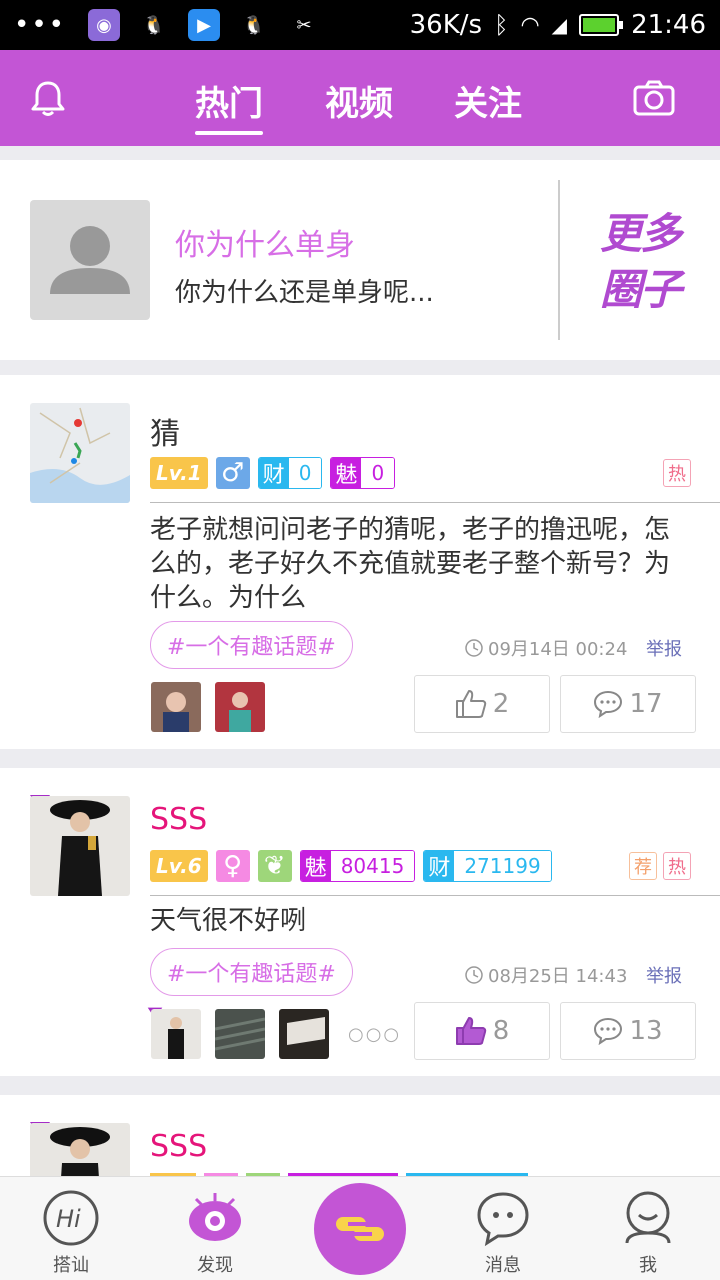 The height and width of the screenshot is (1280, 720). What do you see at coordinates (501, 1031) in the screenshot?
I see `like-count: 8` at bounding box center [501, 1031].